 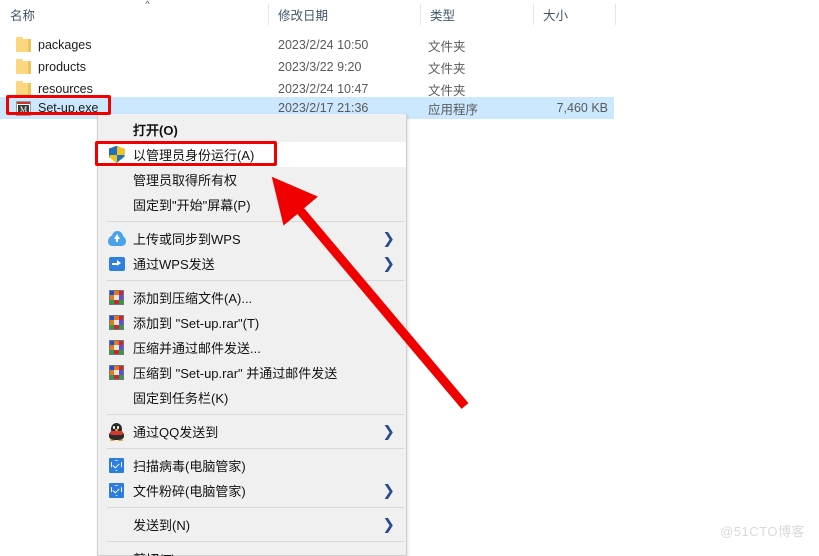 I want to click on menu-item-label: 上传或同步到WPS, so click(x=187, y=239).